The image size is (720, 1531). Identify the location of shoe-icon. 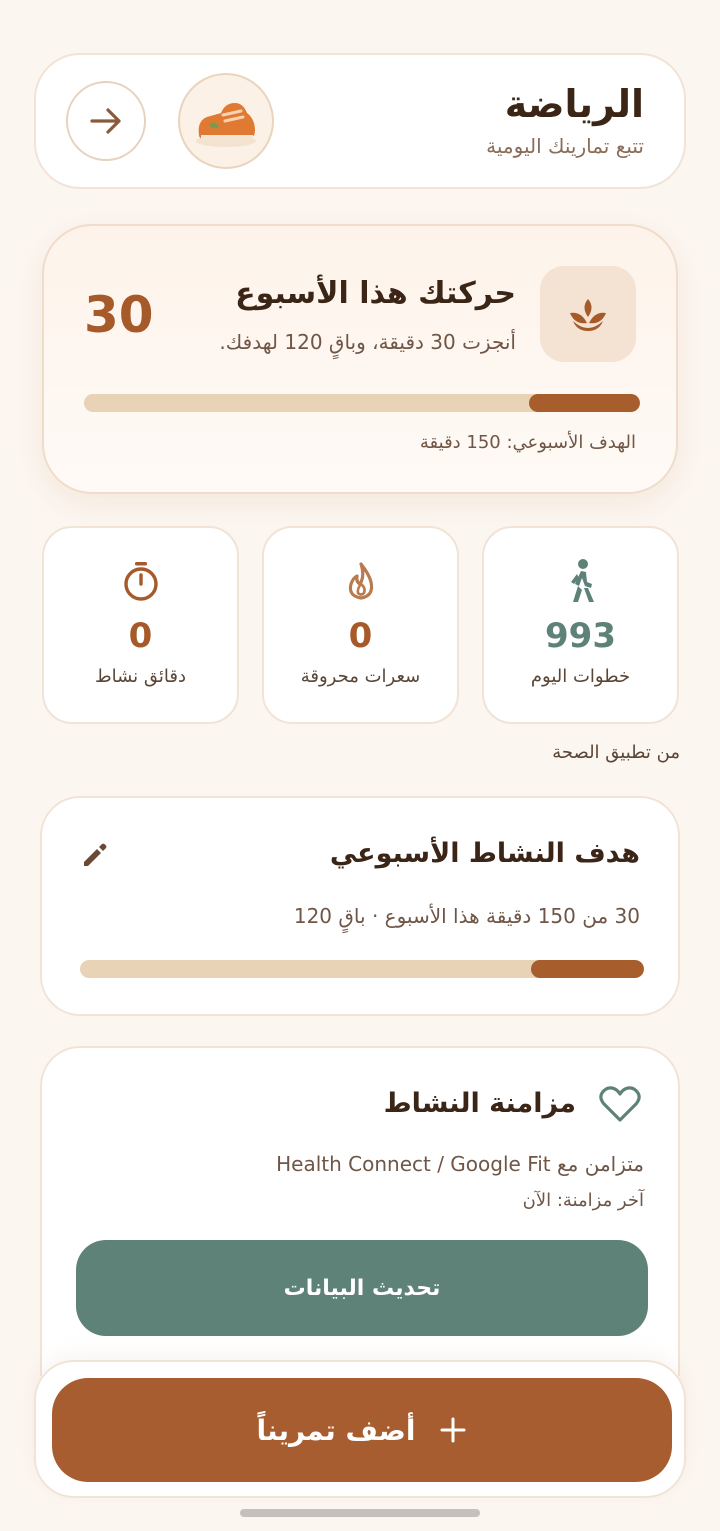
(226, 121).